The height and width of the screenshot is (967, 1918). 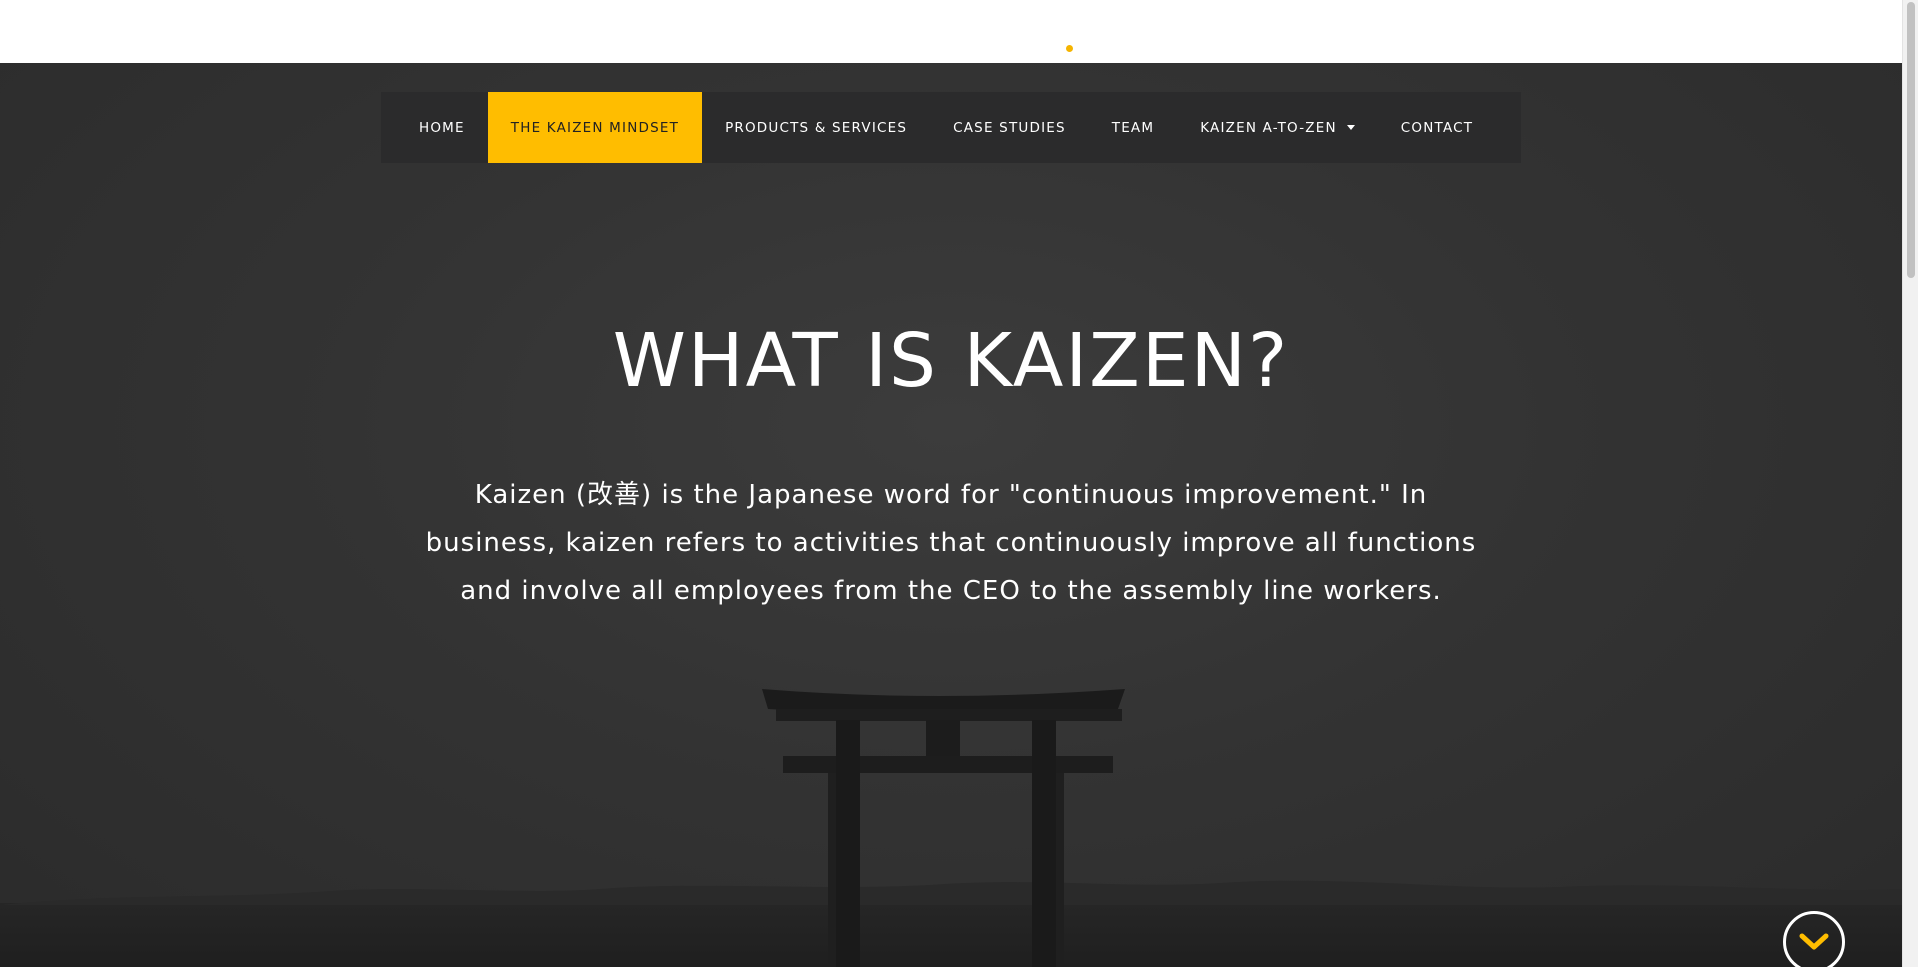 I want to click on nav-item-label: THE KAIZEN MINDSET, so click(x=595, y=127).